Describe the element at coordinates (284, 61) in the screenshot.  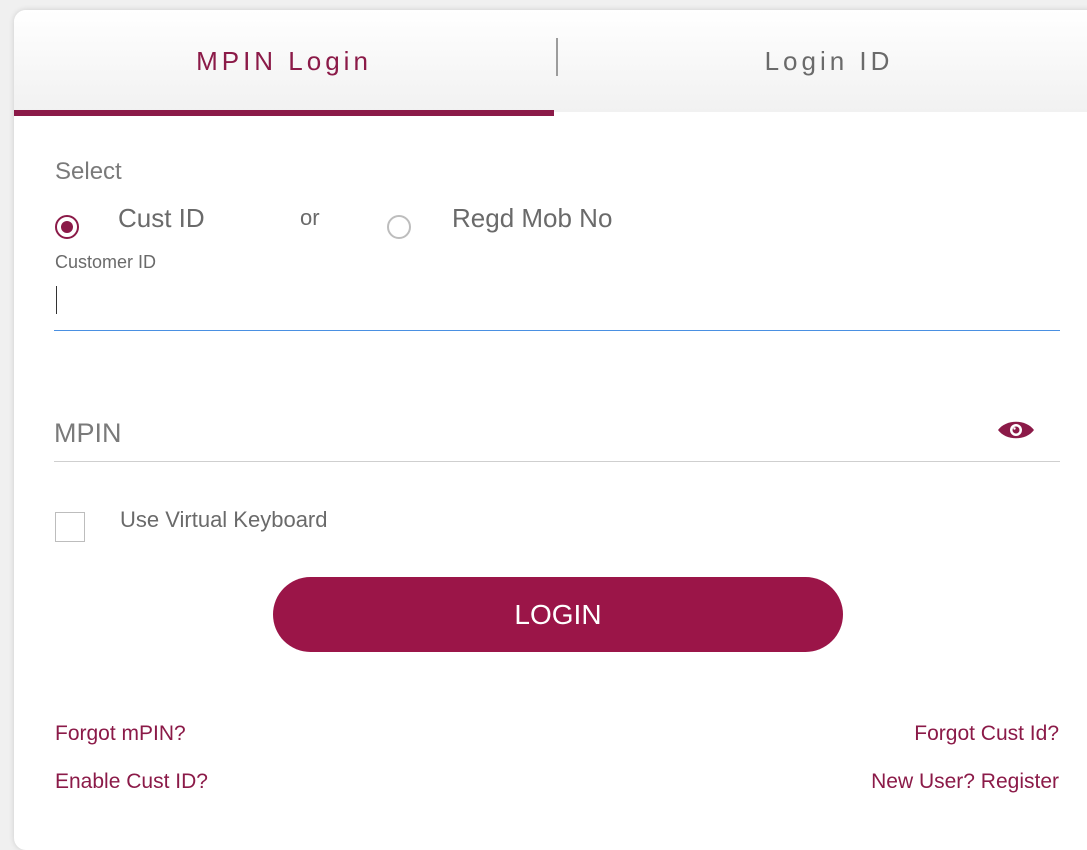
I see `tab-mpin-login: MPIN Login` at that location.